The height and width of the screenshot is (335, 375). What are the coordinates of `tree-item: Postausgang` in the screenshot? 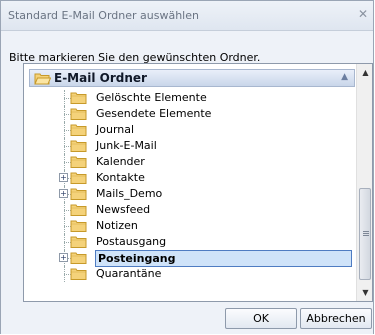 It's located at (189, 242).